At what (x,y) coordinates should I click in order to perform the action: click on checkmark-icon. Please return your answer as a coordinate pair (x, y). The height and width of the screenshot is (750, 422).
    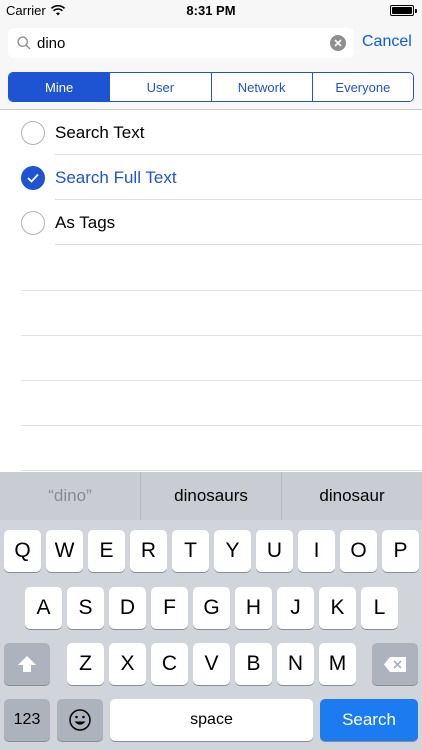
    Looking at the image, I should click on (33, 178).